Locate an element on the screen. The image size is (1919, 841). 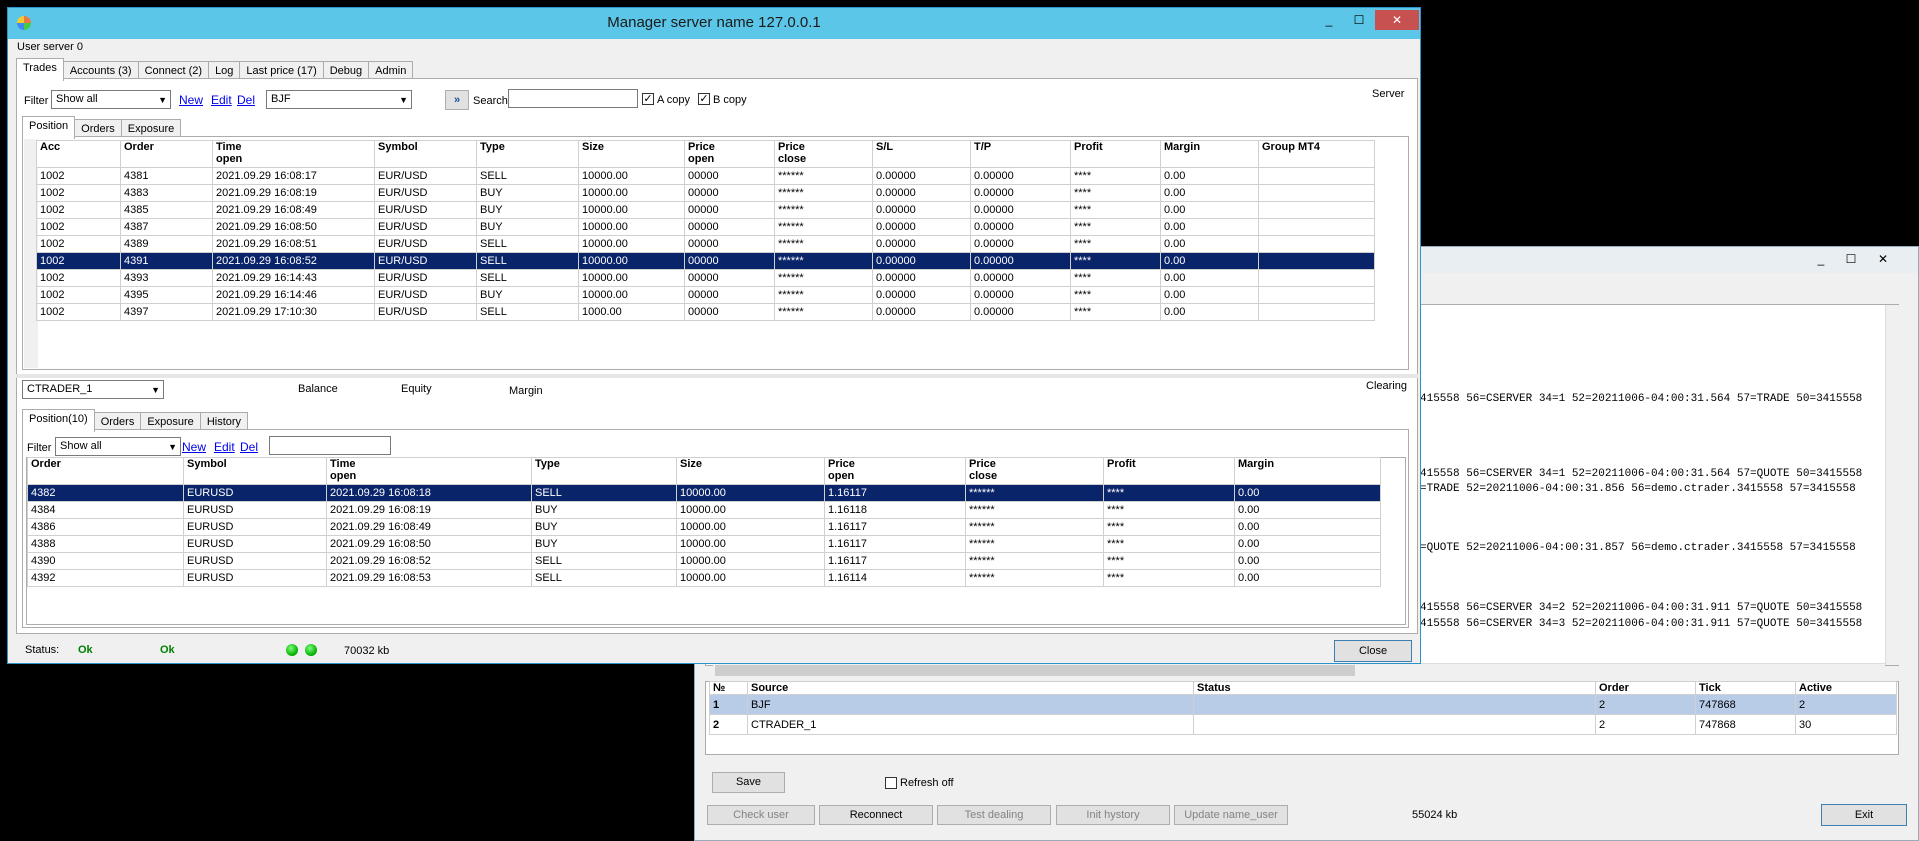
column-header-label-line2: close is located at coordinates (792, 159).